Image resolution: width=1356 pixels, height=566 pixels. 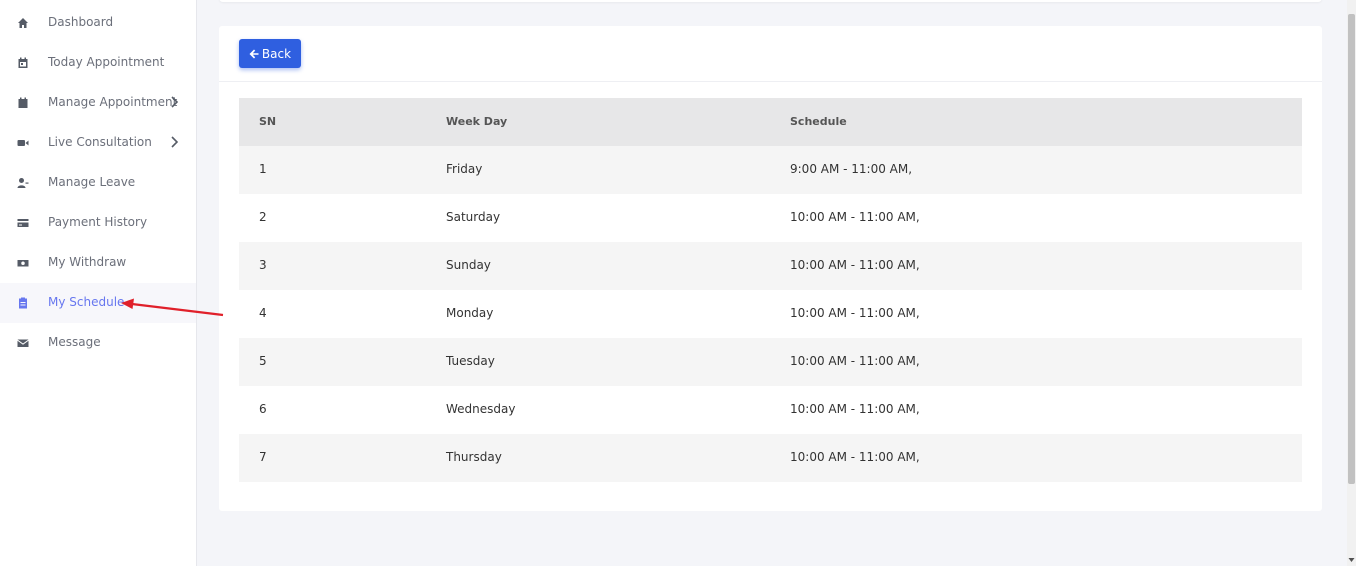 I want to click on row-week-day: Monday, so click(x=470, y=313).